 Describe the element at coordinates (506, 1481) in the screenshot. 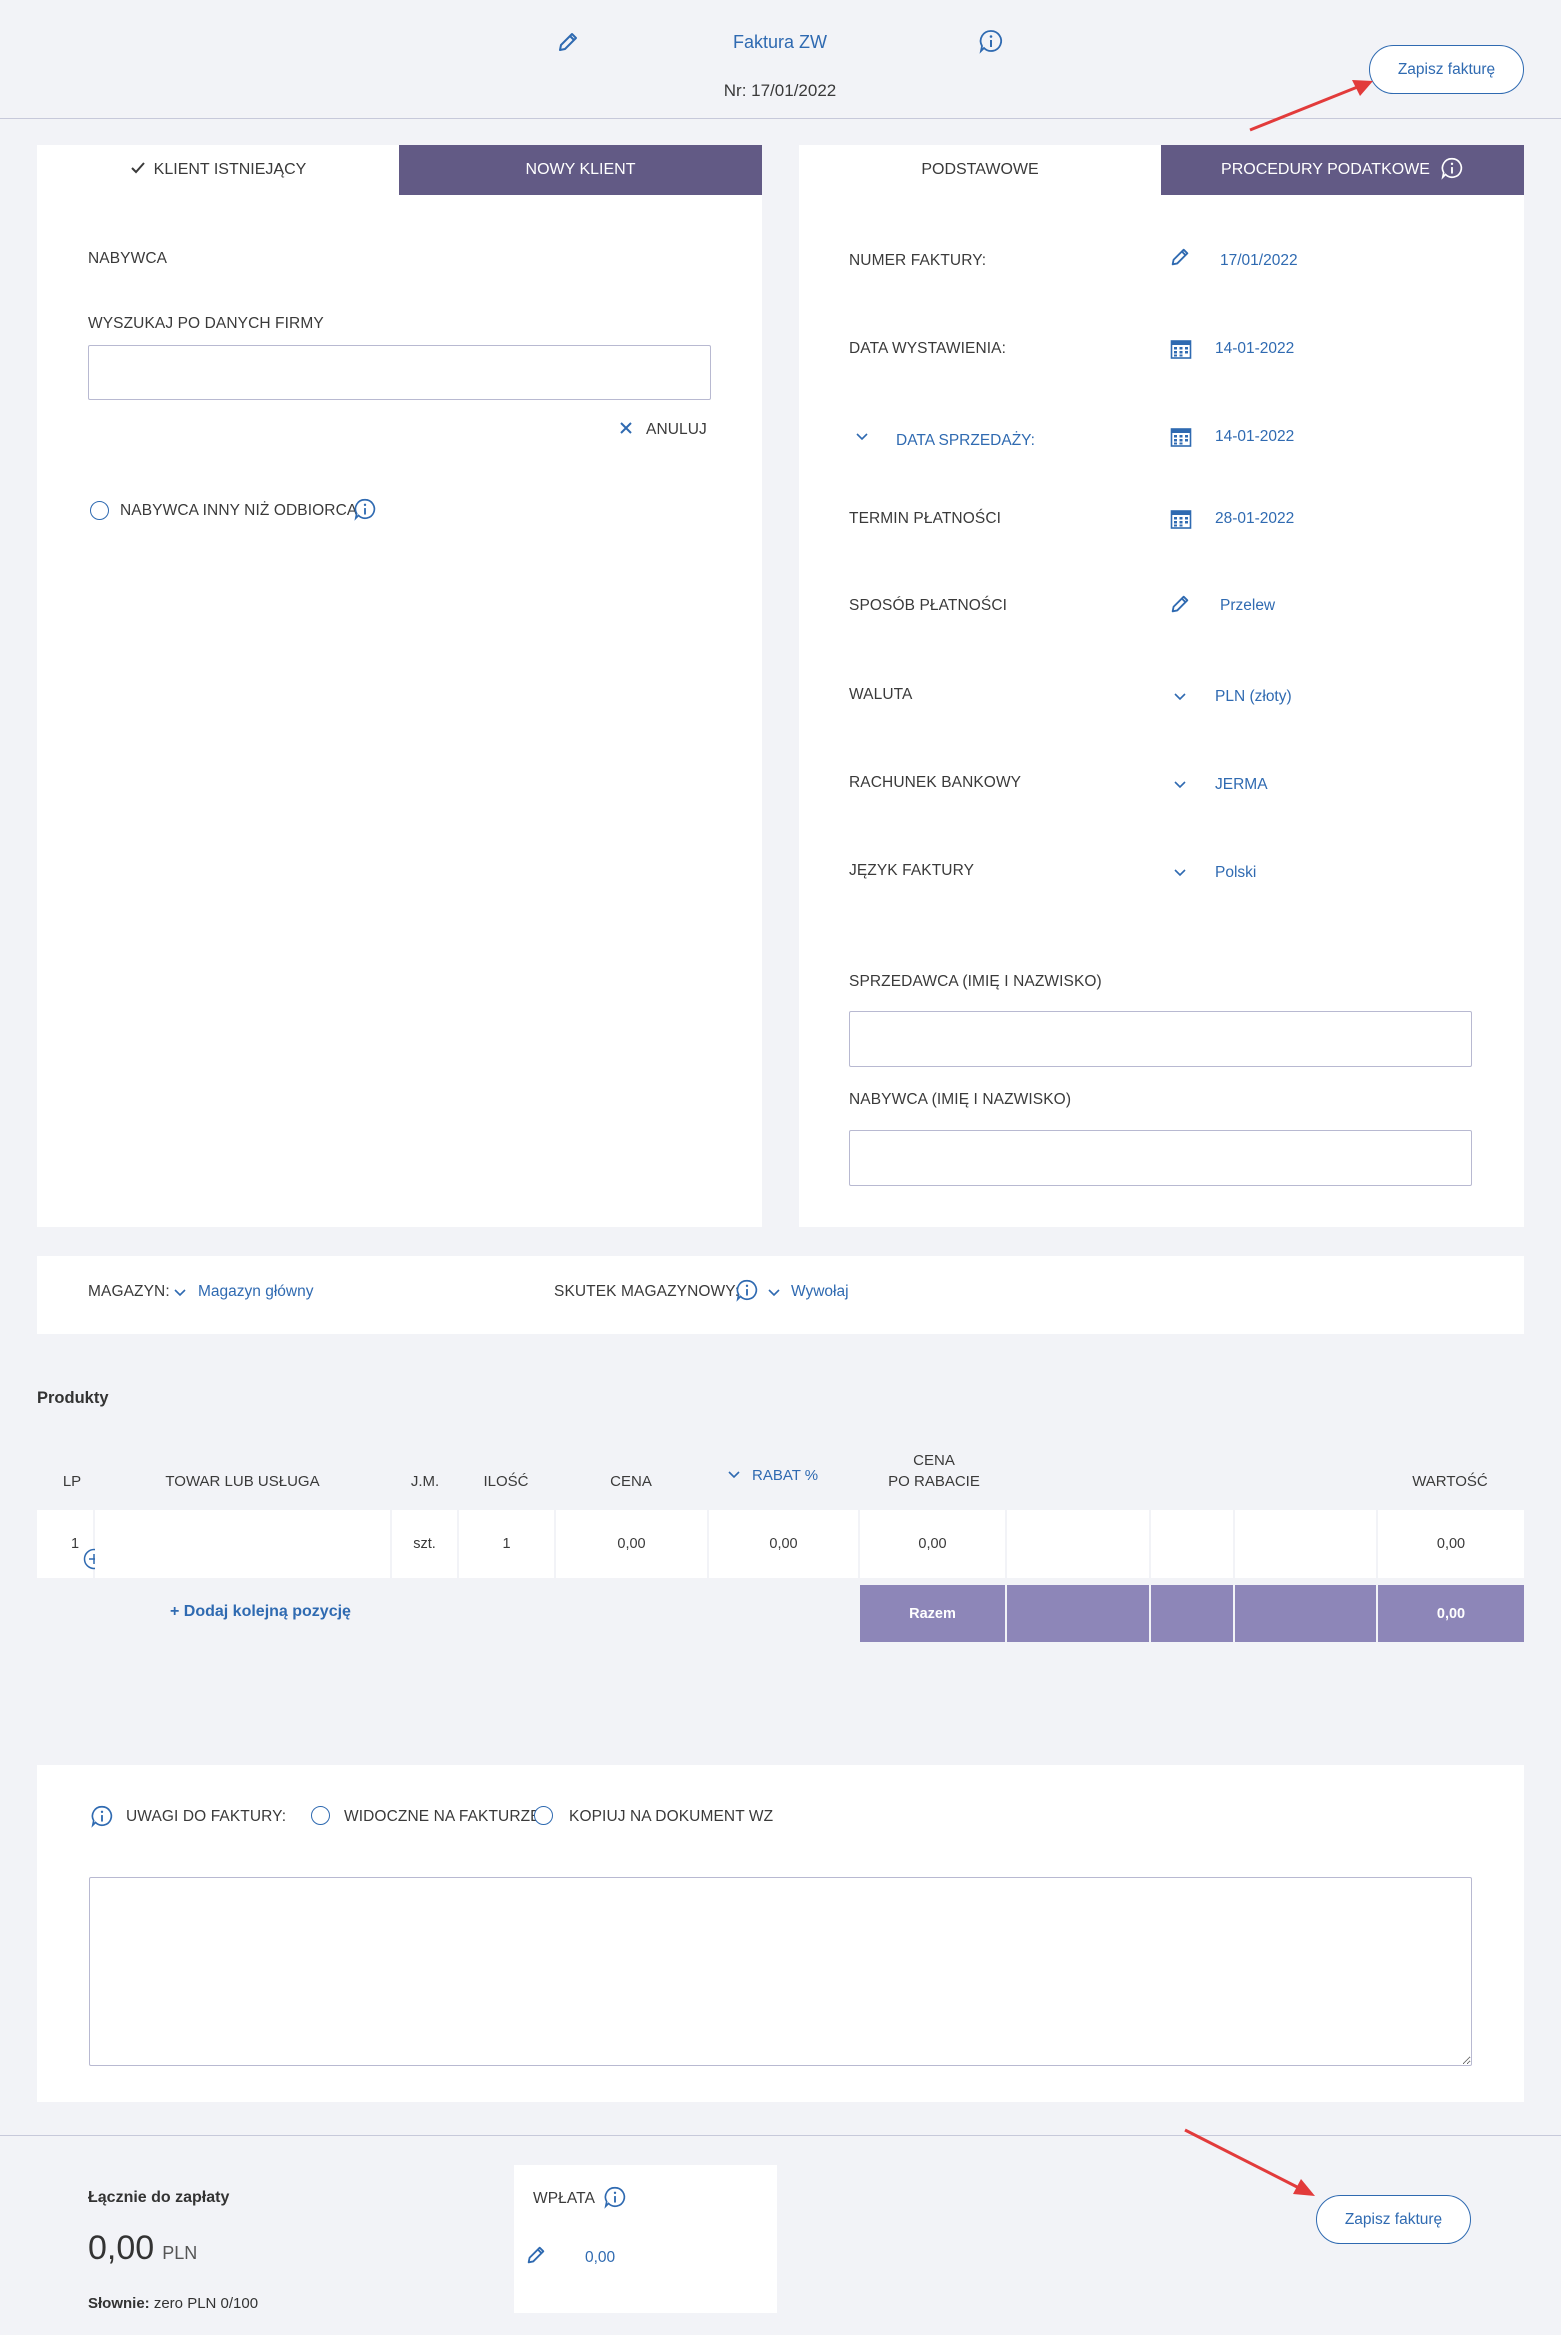

I see `col-qty: ILOŚĆ` at that location.